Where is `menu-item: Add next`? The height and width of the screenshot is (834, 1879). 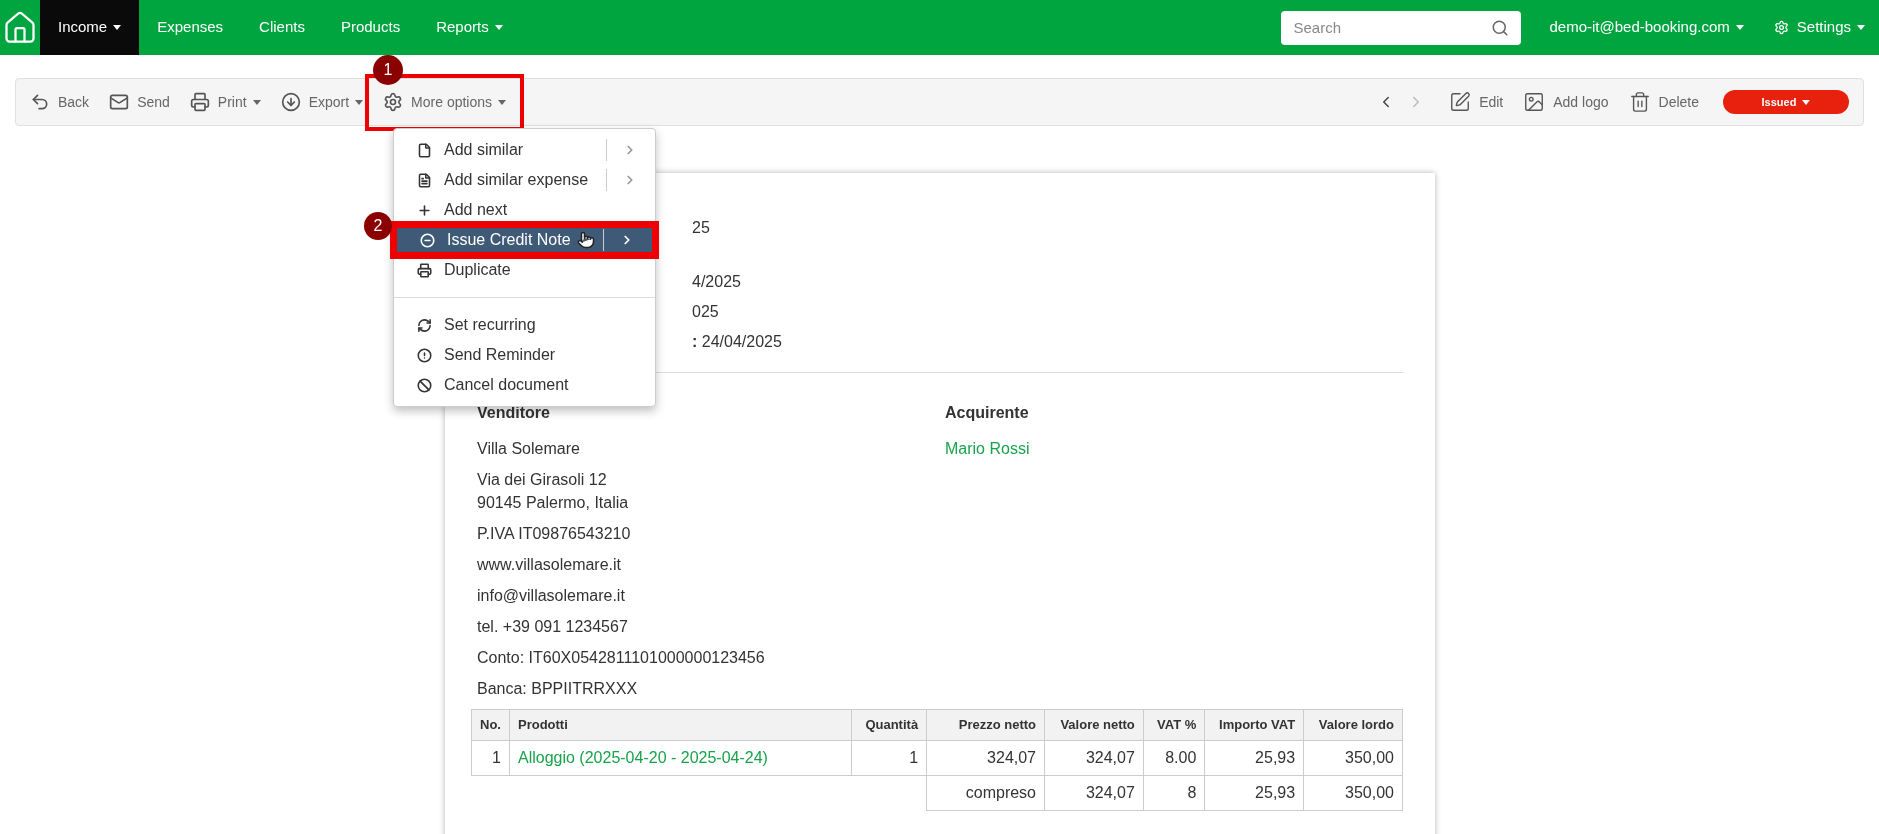
menu-item: Add next is located at coordinates (524, 210).